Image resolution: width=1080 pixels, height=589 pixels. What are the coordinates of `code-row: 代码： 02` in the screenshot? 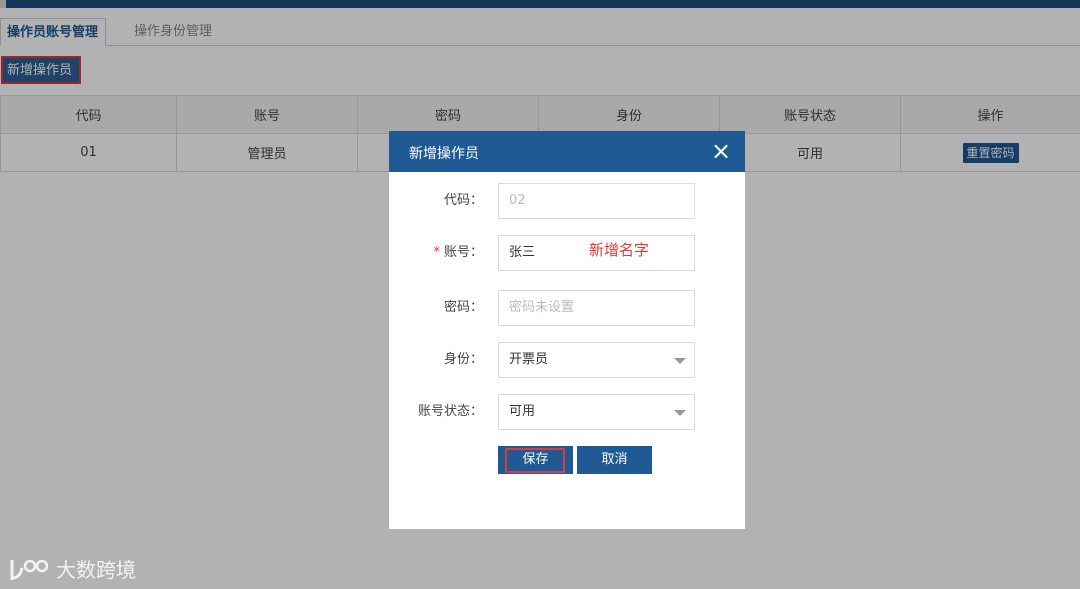 It's located at (567, 201).